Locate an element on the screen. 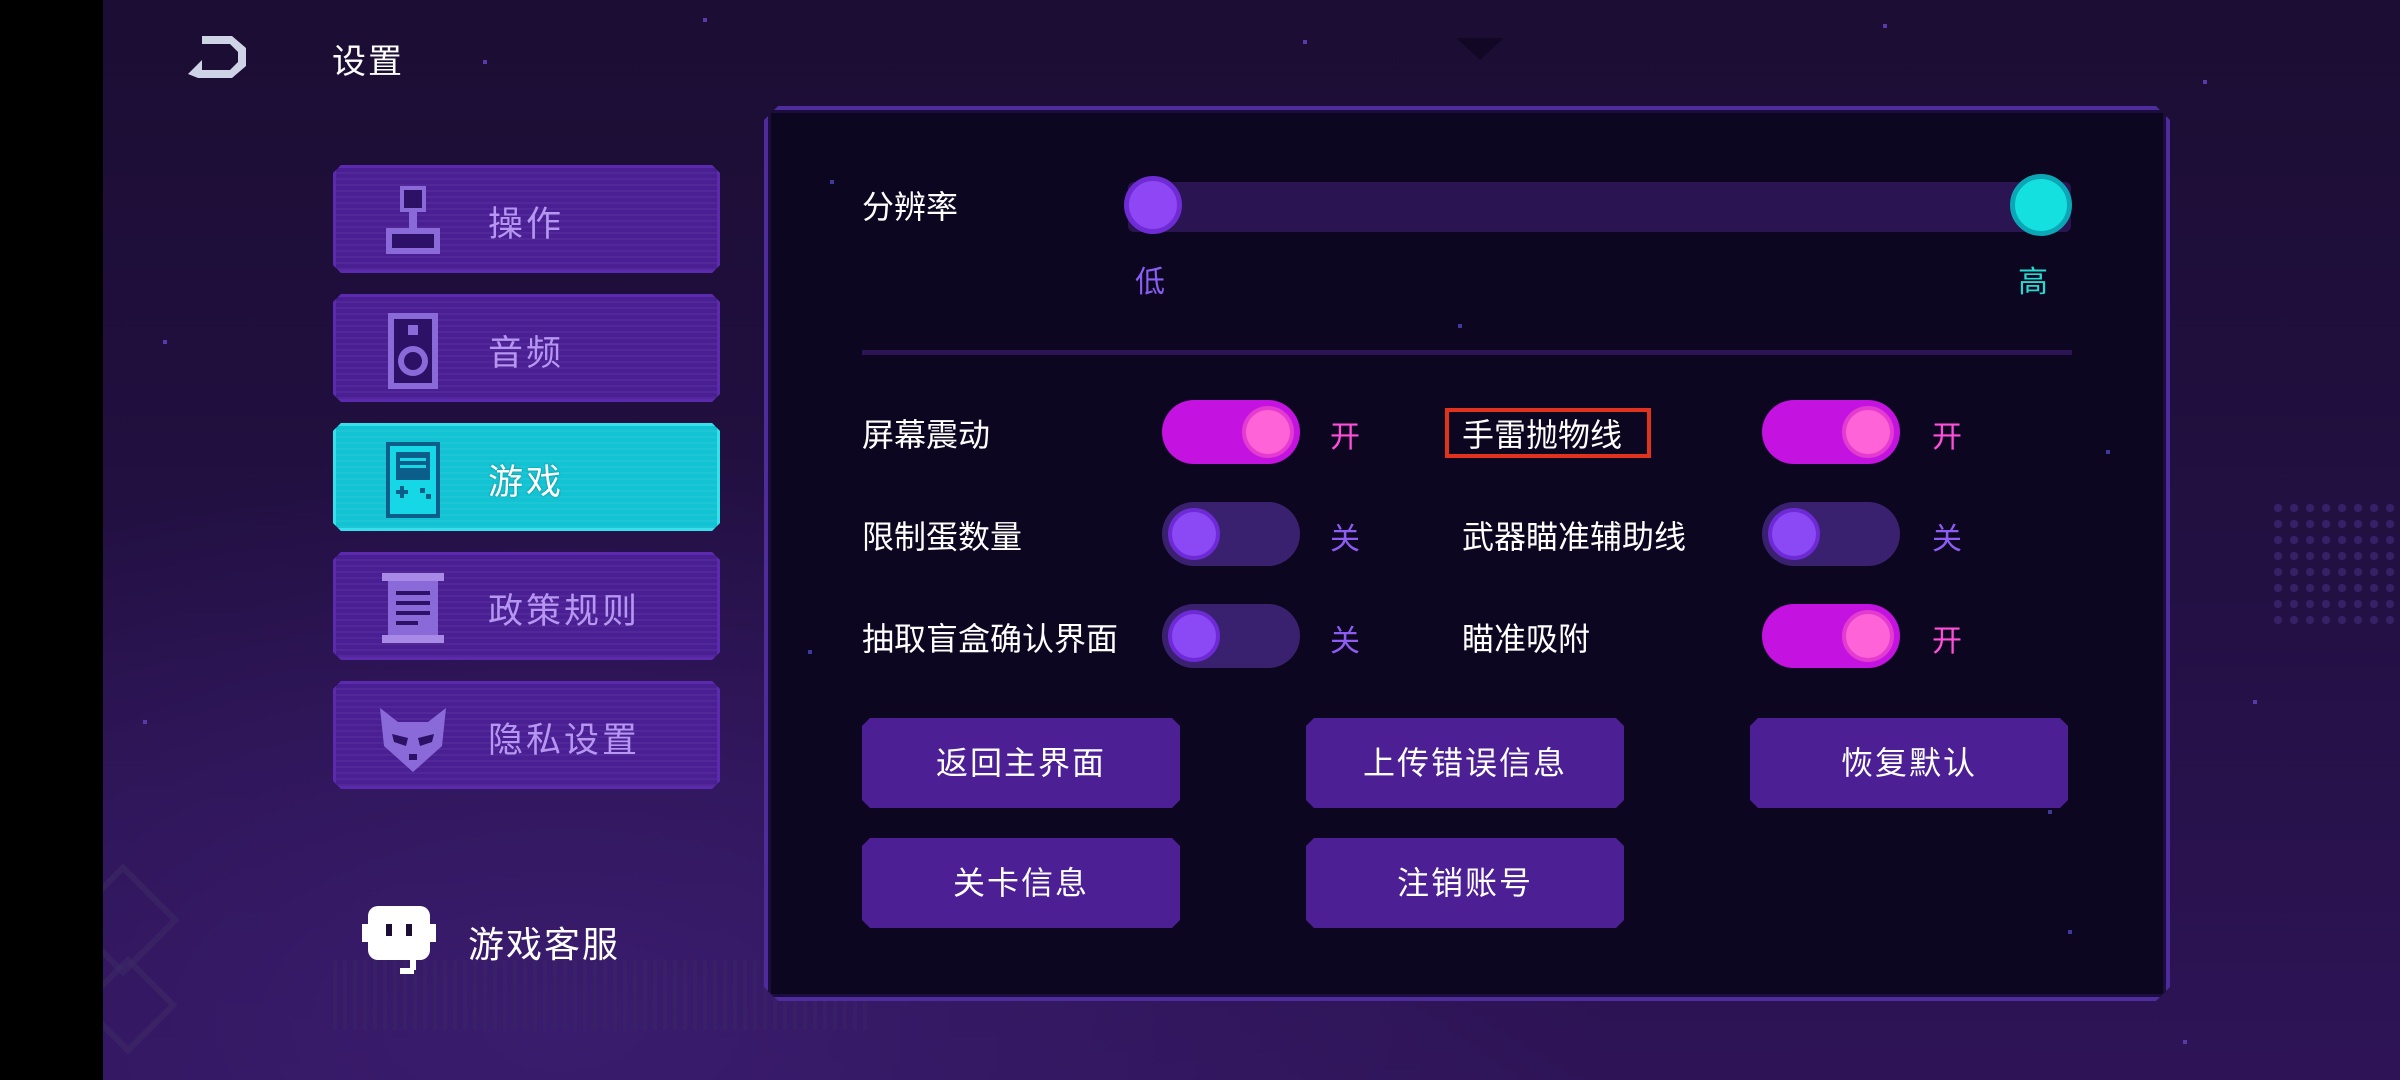  blind-box-confirm-state: 关 is located at coordinates (1345, 641).